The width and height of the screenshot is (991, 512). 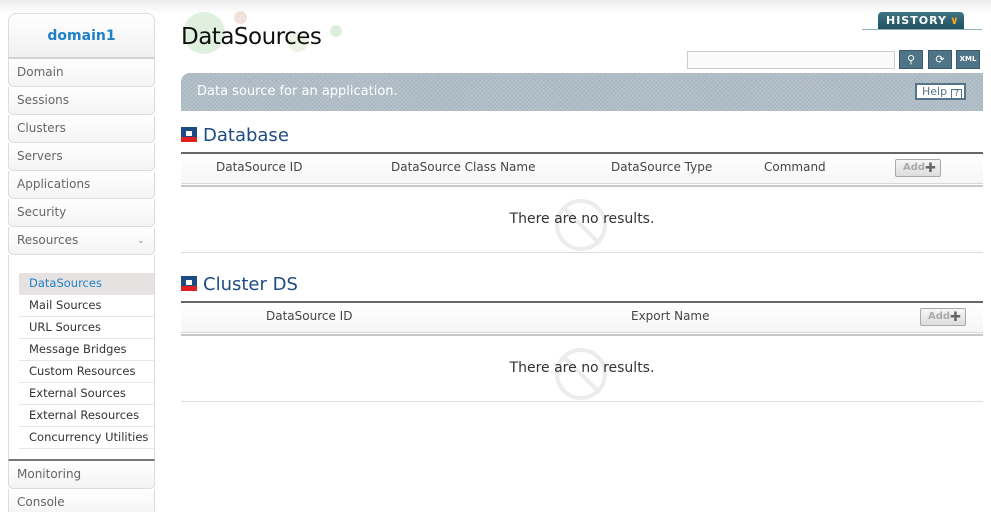 What do you see at coordinates (954, 20) in the screenshot?
I see `chevron-down-icon: ∨` at bounding box center [954, 20].